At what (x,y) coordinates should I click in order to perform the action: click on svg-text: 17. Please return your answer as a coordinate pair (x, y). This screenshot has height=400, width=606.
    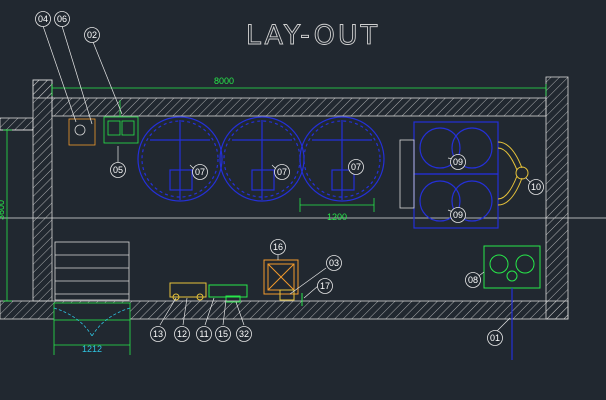
    Looking at the image, I should click on (325, 286).